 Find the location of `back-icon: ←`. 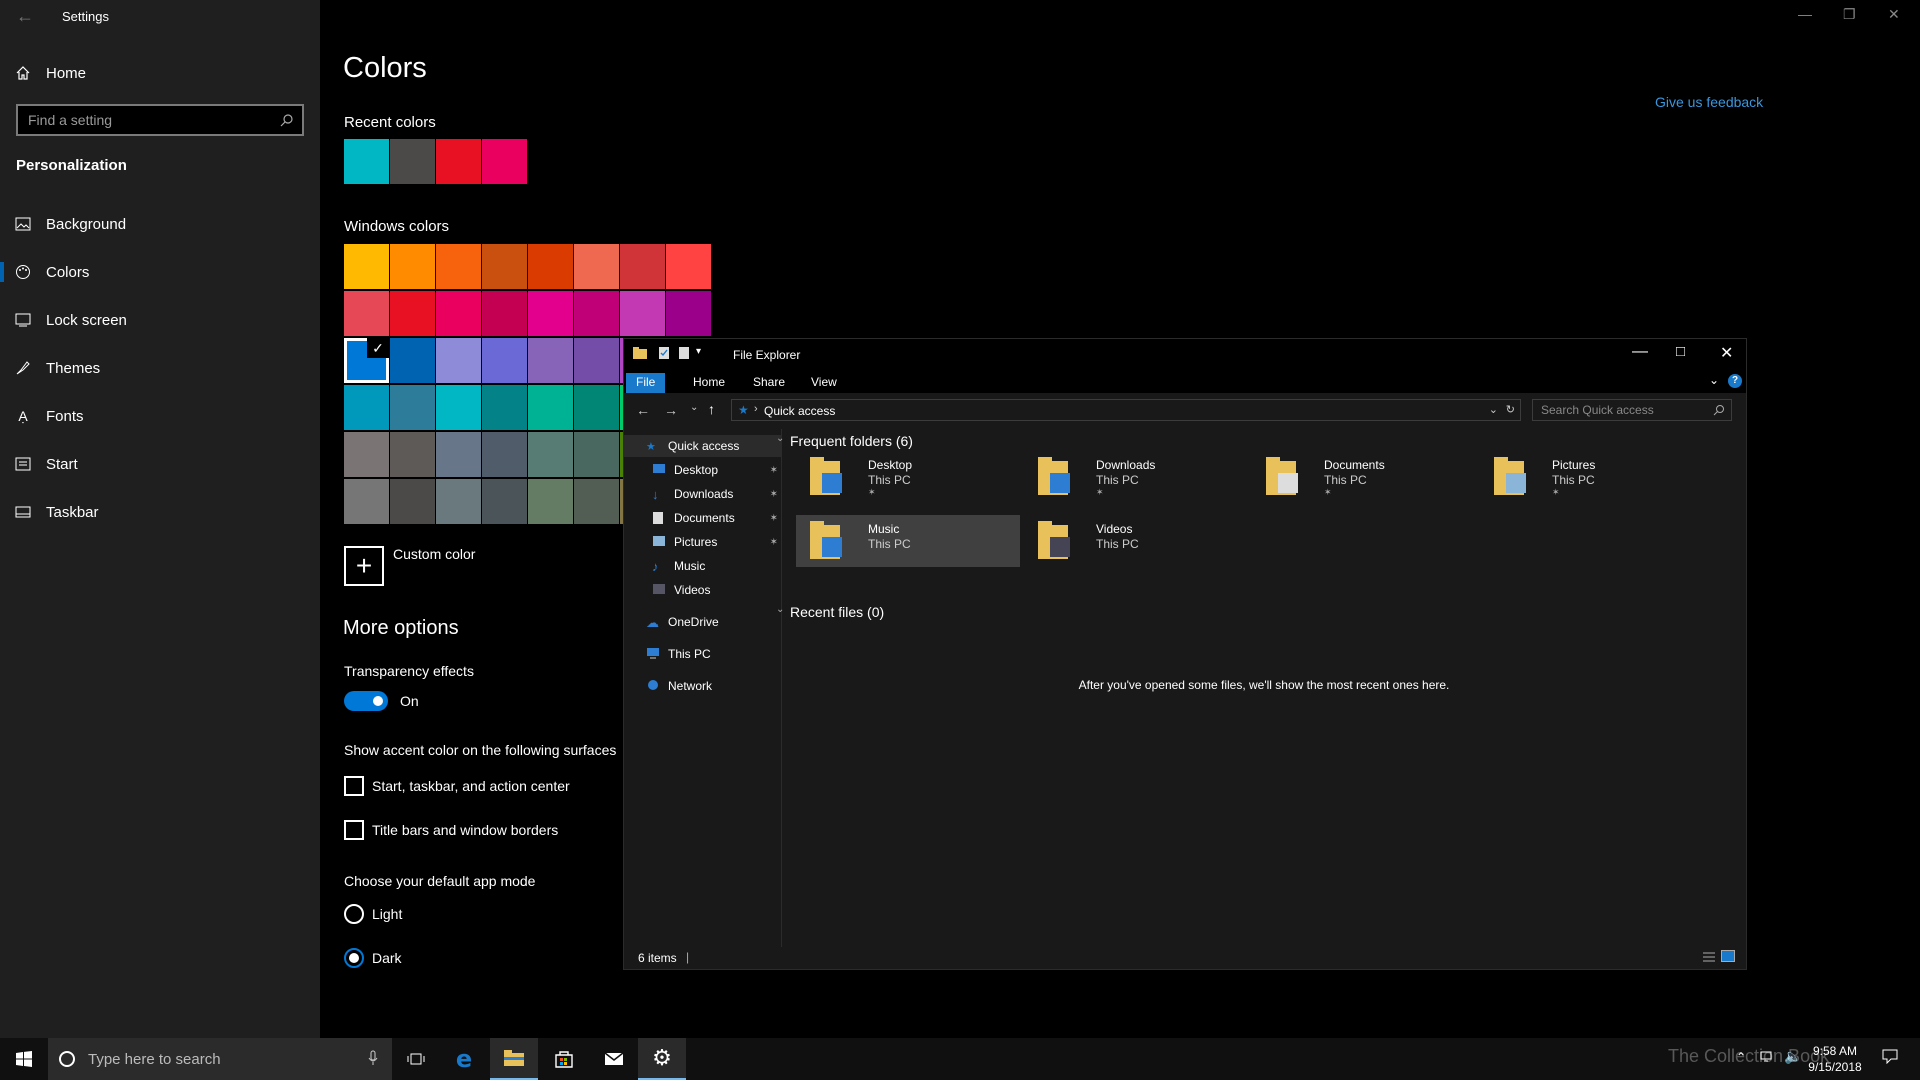

back-icon: ← is located at coordinates (643, 410).